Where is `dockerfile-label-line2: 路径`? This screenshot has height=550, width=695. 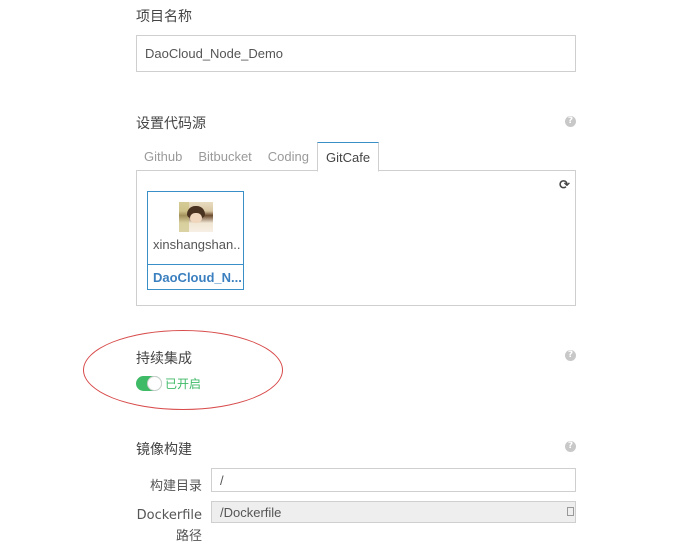
dockerfile-label-line2: 路径 is located at coordinates (188, 536).